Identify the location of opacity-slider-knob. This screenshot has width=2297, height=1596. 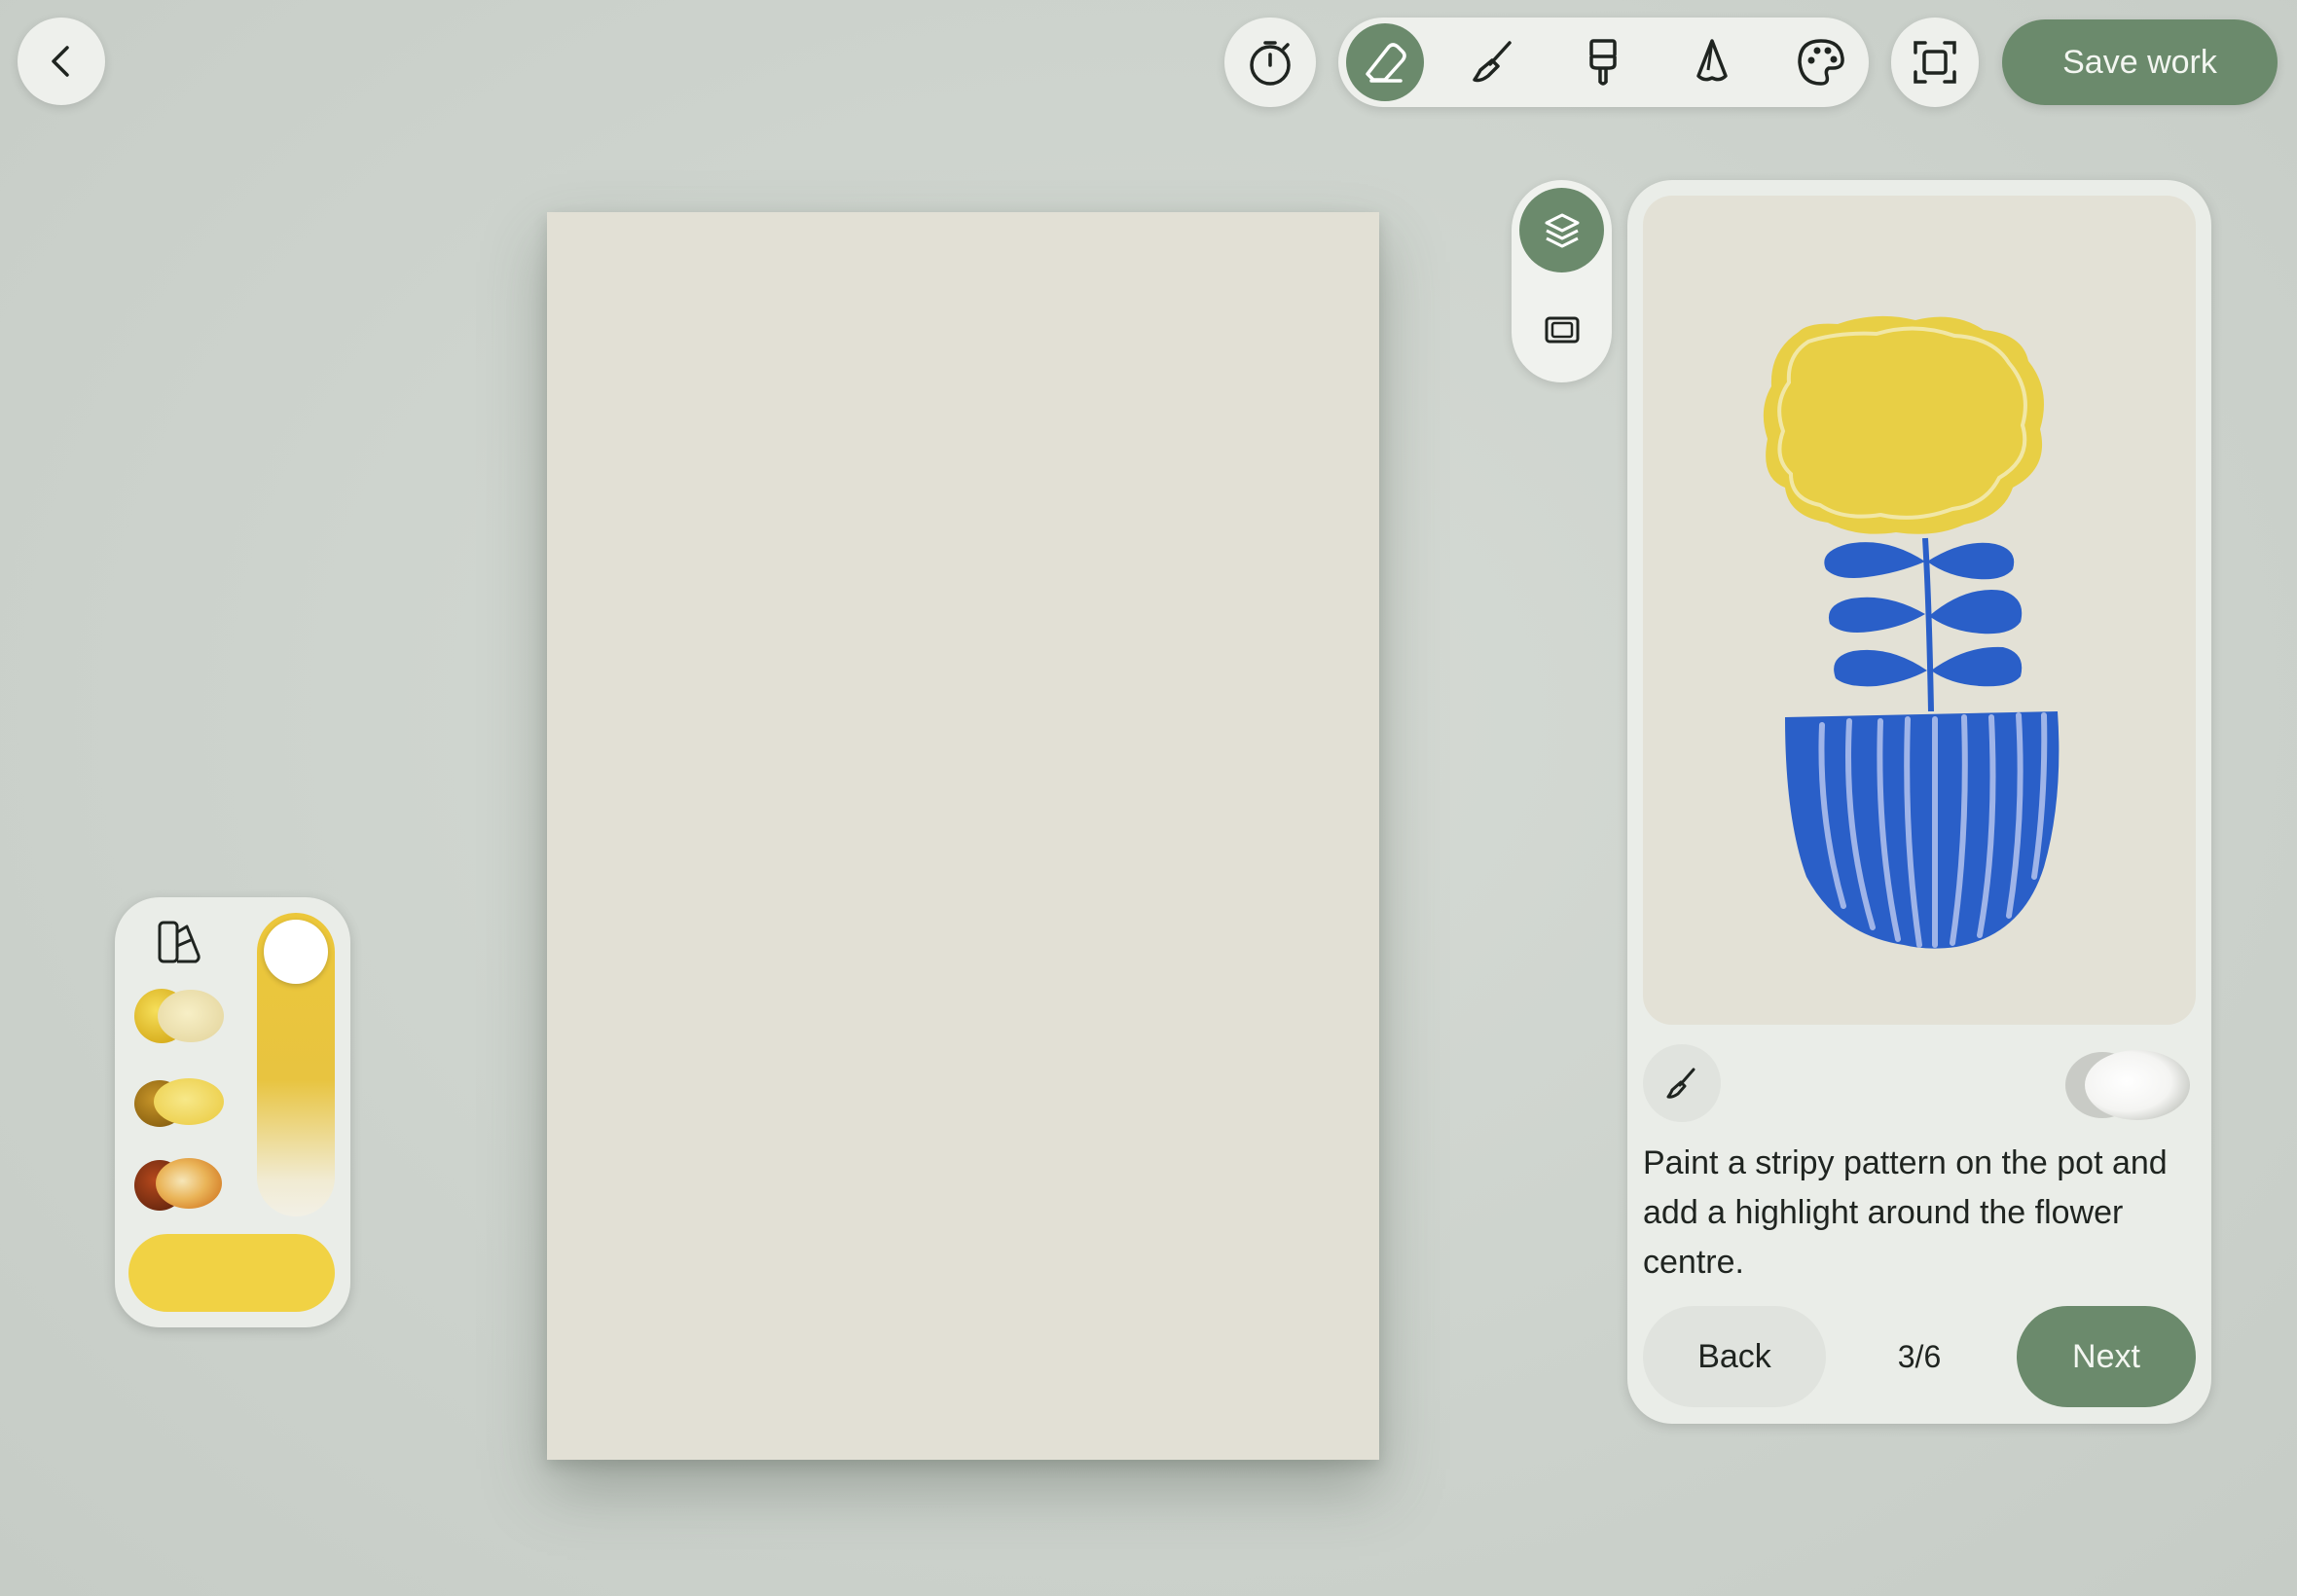
(296, 952).